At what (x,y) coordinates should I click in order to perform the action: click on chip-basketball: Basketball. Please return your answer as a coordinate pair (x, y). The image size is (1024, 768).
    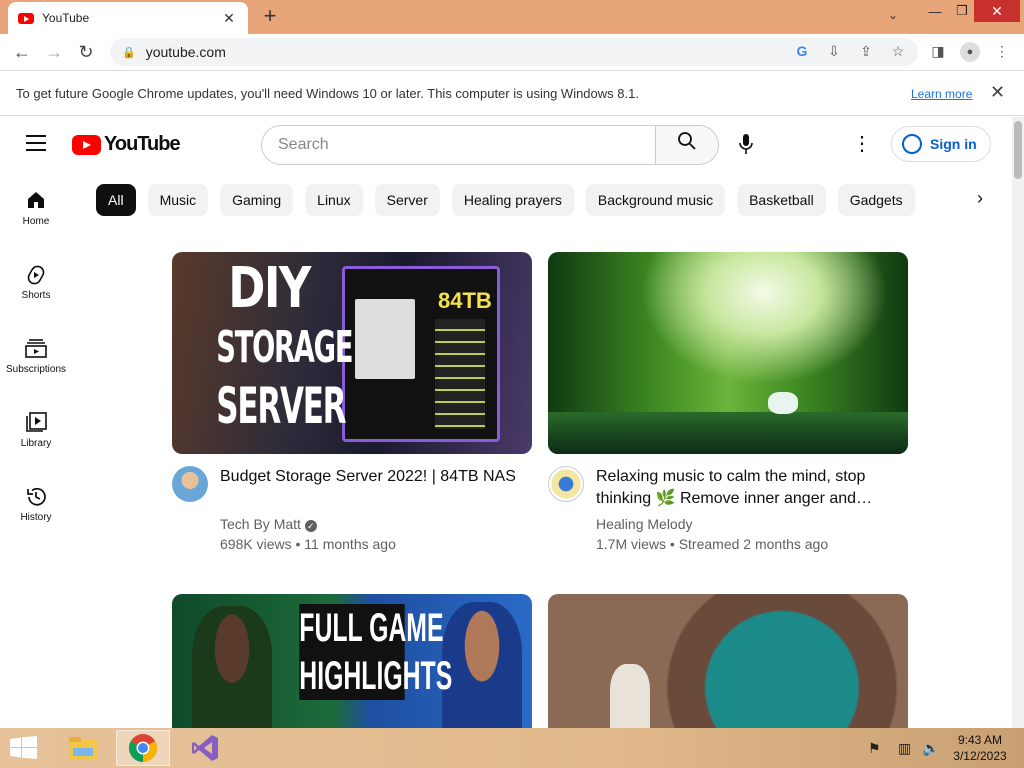
    Looking at the image, I should click on (781, 200).